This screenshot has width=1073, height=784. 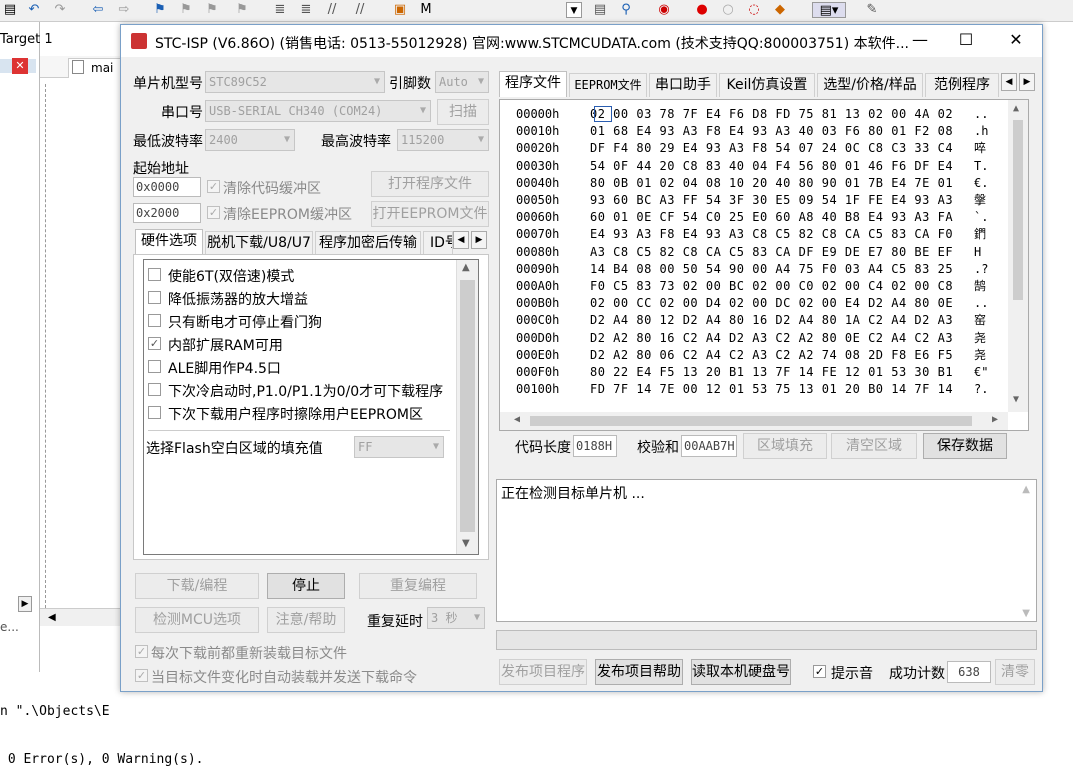 I want to click on tab-eeprom-file: EEPROM文件, so click(x=608, y=85).